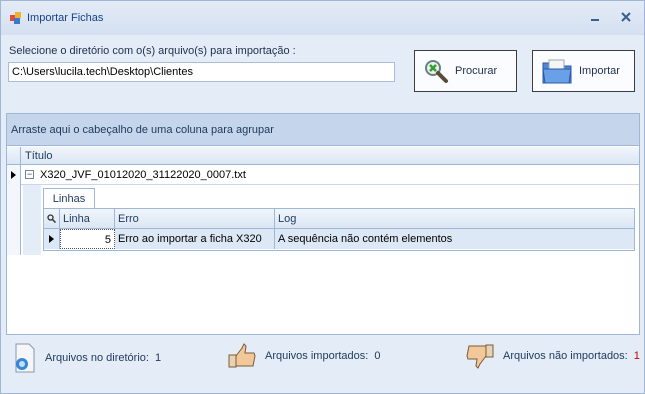 The height and width of the screenshot is (394, 645). I want to click on detail-indicator, so click(14, 220).